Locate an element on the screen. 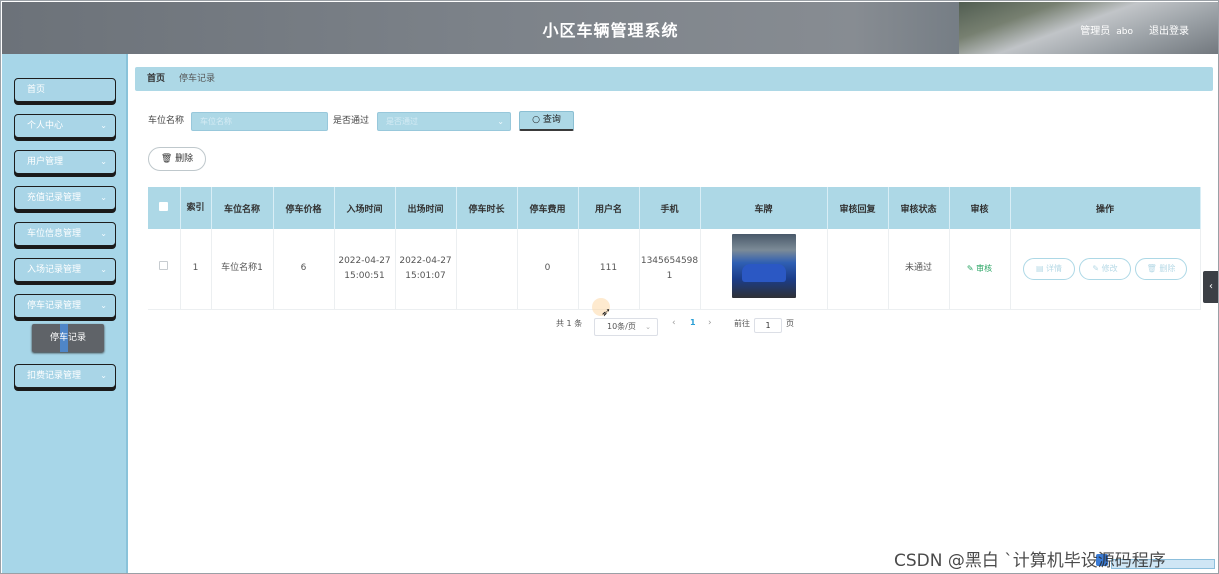 The height and width of the screenshot is (574, 1219). sidebar-item-spots: 车位信息管理 ⌄ is located at coordinates (65, 234).